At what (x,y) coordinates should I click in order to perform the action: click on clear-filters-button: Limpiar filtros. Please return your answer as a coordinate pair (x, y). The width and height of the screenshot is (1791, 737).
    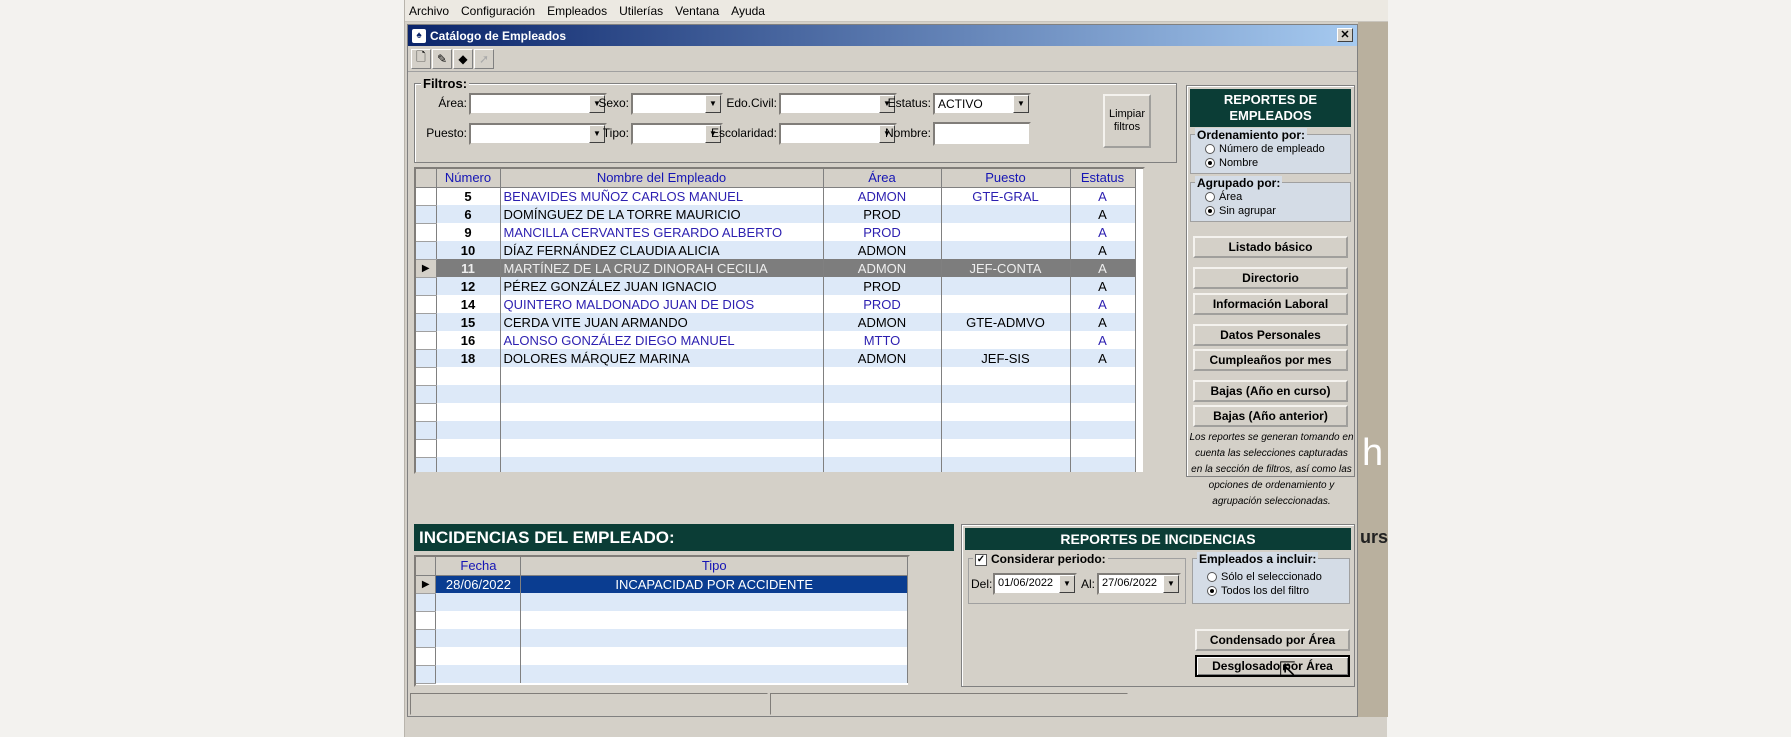
    Looking at the image, I should click on (1127, 121).